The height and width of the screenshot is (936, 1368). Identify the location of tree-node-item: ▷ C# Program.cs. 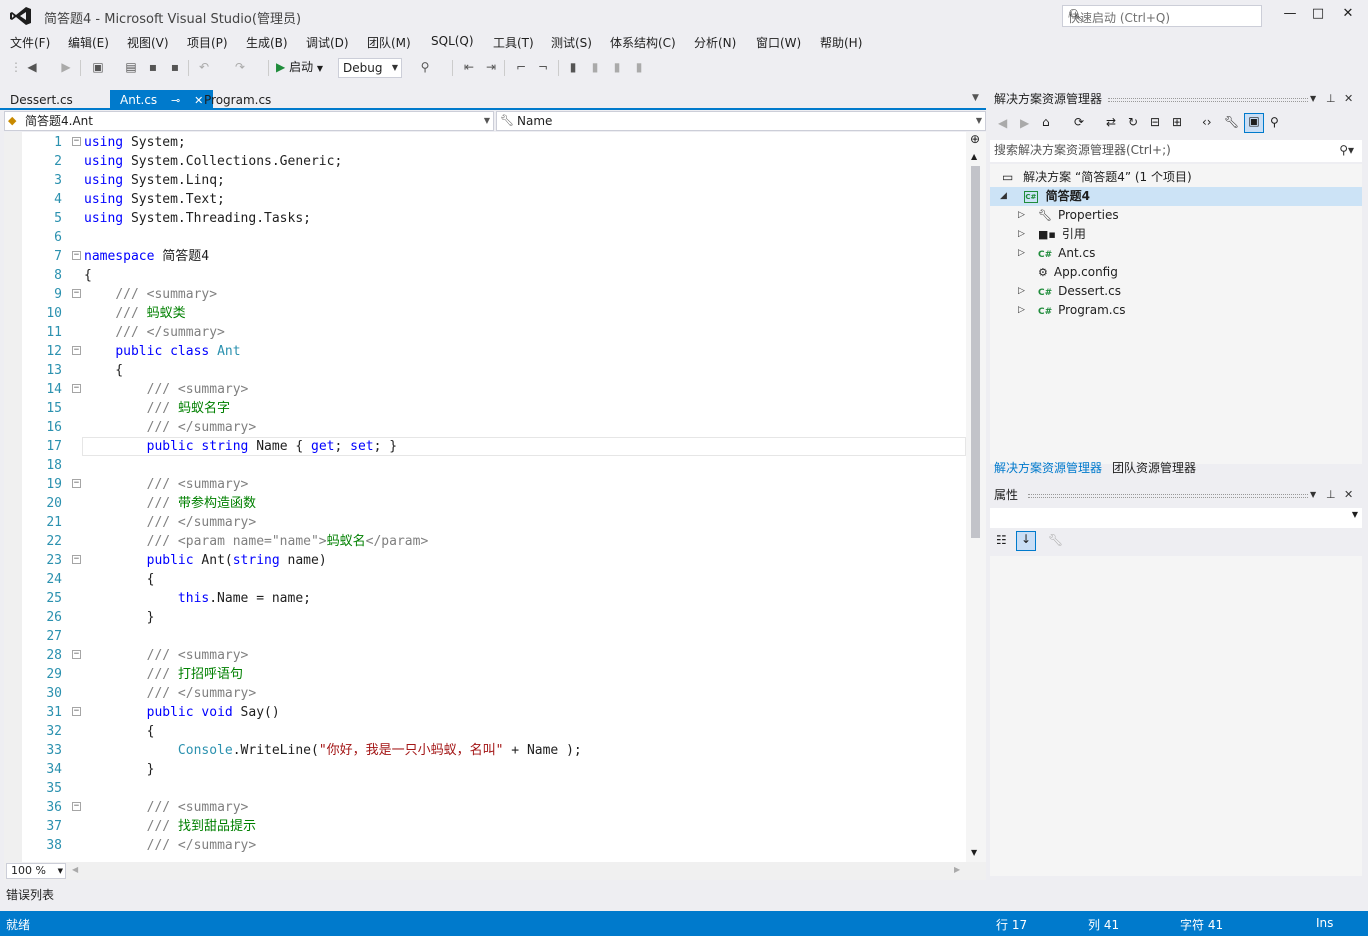
(1070, 310).